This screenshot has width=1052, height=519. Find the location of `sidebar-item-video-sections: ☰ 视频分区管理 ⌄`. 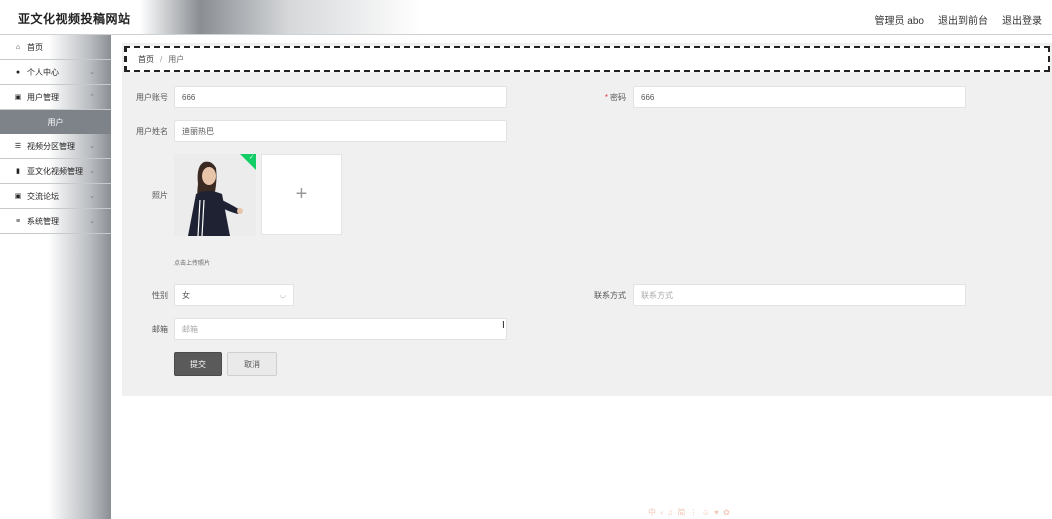

sidebar-item-video-sections: ☰ 视频分区管理 ⌄ is located at coordinates (55, 146).